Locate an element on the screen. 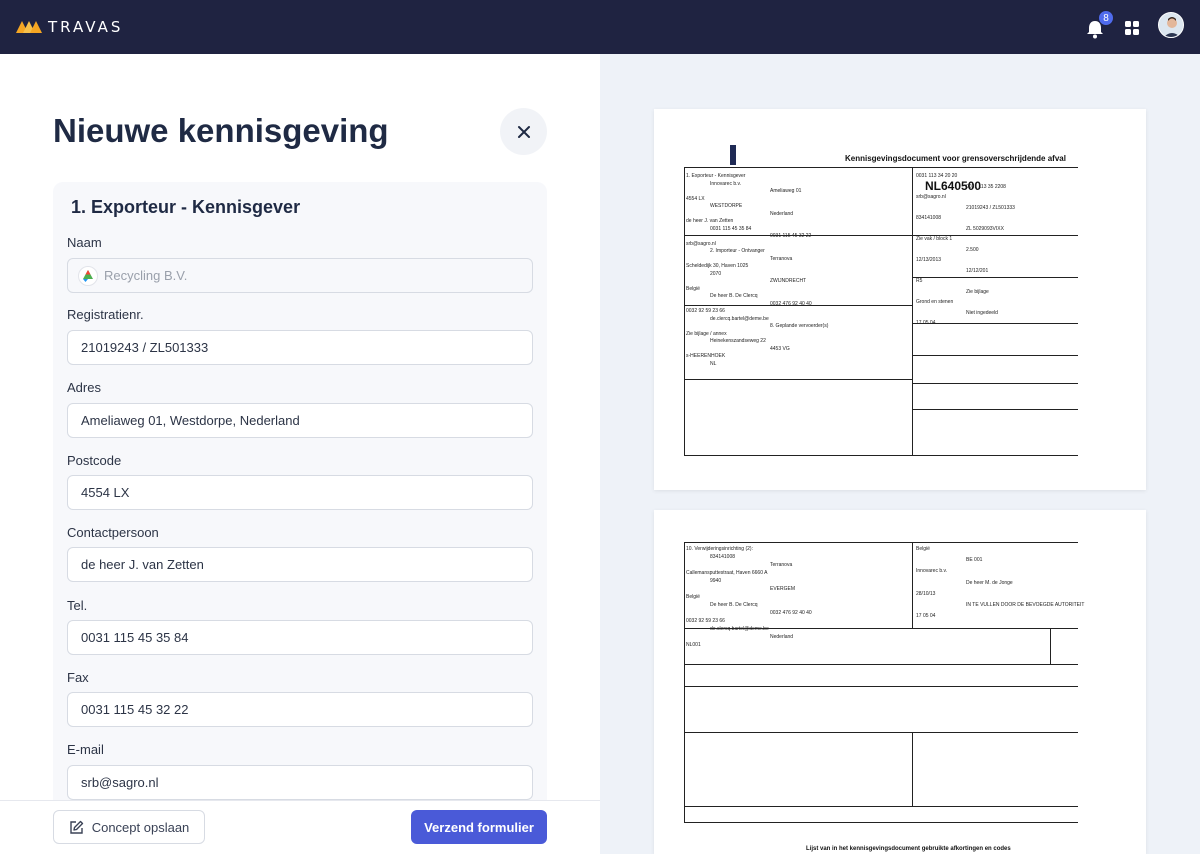 Image resolution: width=1200 pixels, height=854 pixels. document-text-line: Ameliaweg 01 is located at coordinates (786, 191).